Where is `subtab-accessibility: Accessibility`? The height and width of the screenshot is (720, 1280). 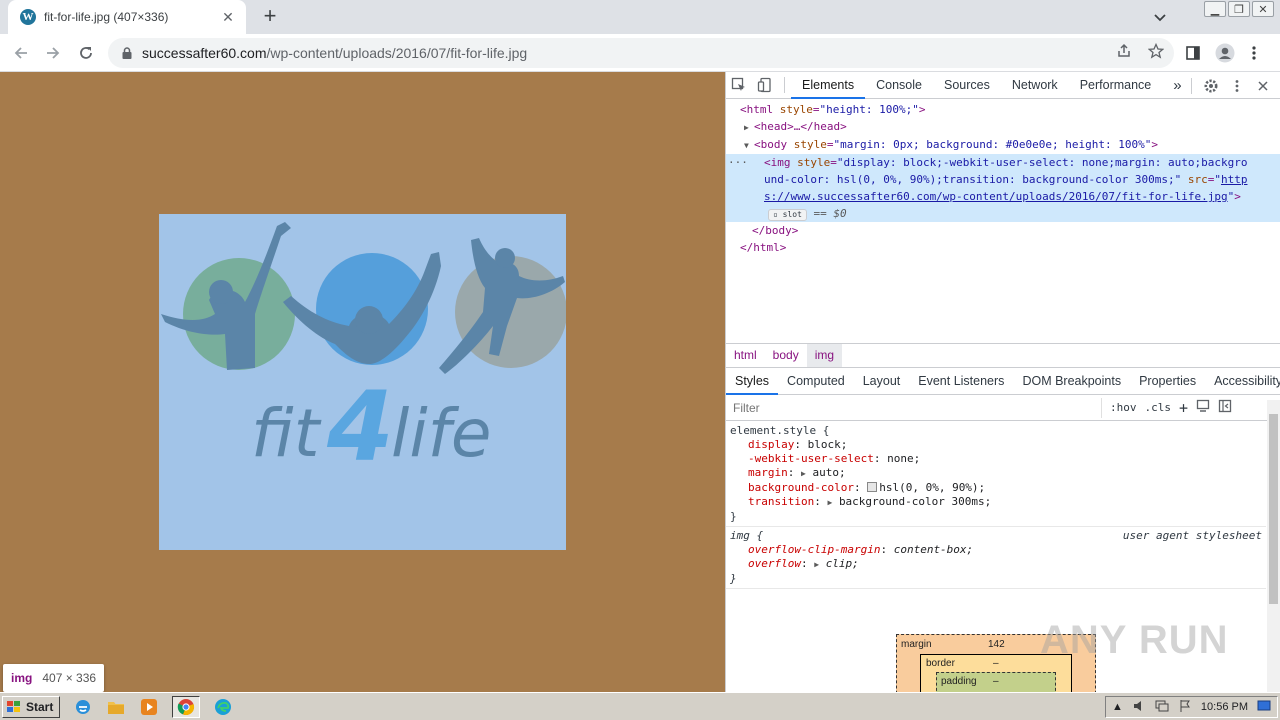 subtab-accessibility: Accessibility is located at coordinates (1242, 381).